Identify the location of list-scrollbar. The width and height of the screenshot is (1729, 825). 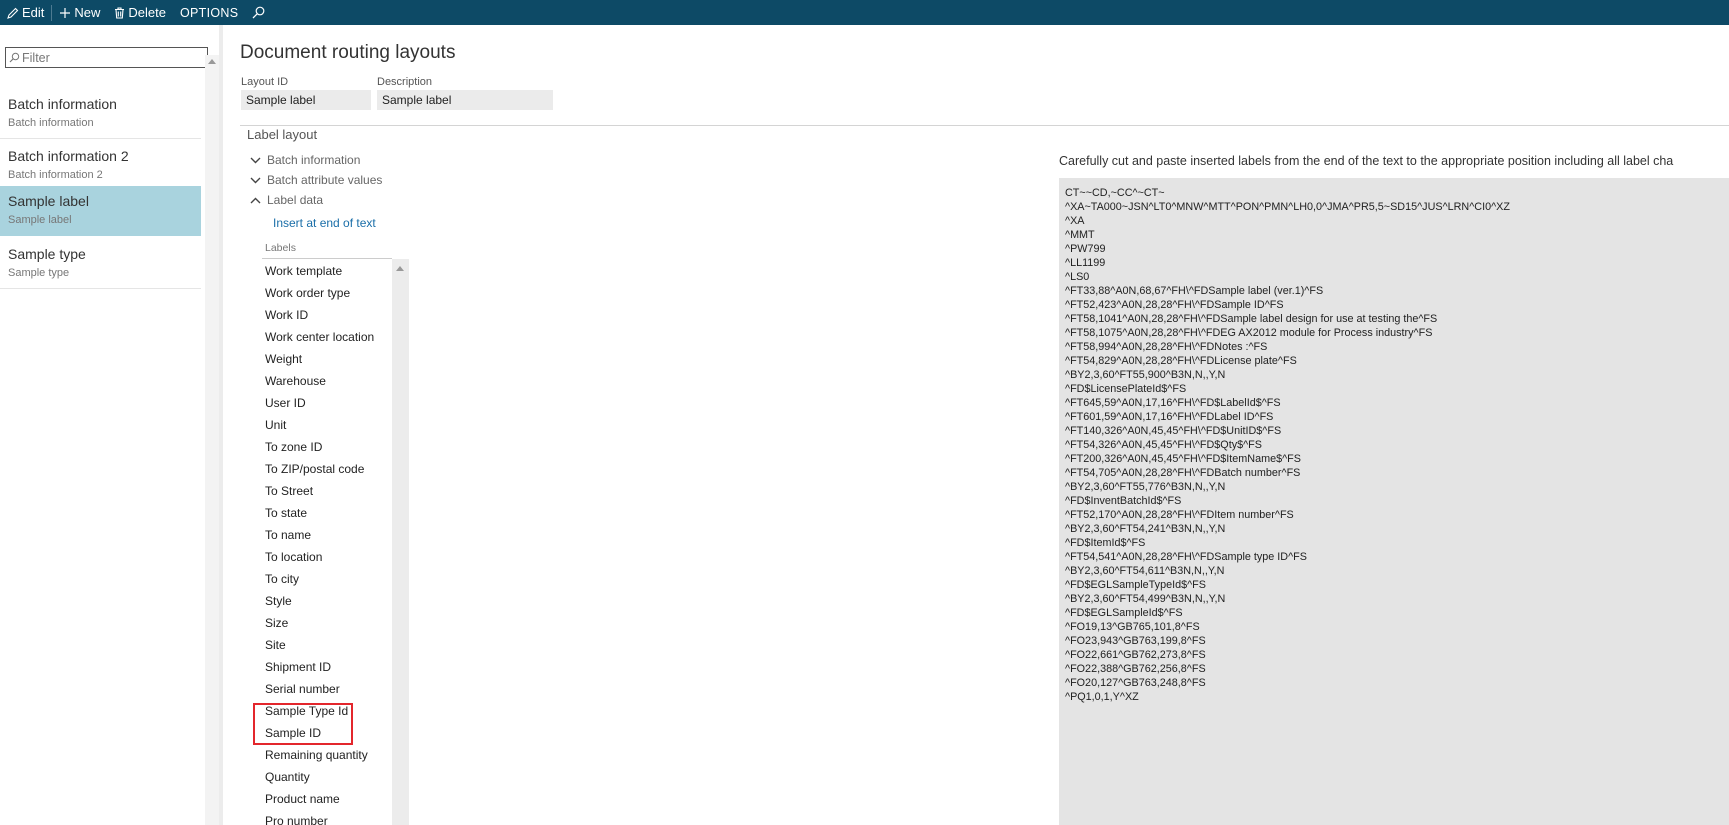
(212, 440).